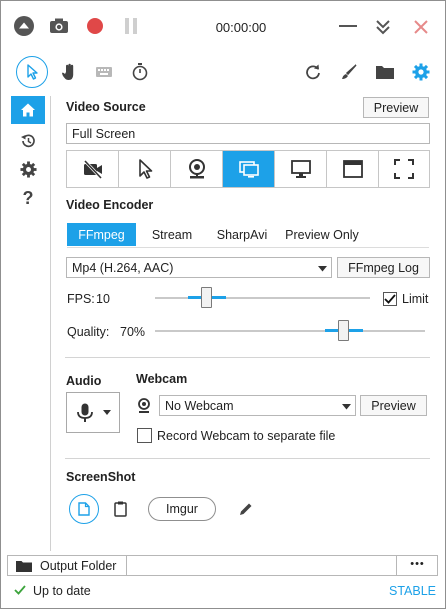 This screenshot has height=609, width=446. Describe the element at coordinates (415, 299) in the screenshot. I see `limit-label: Limit` at that location.